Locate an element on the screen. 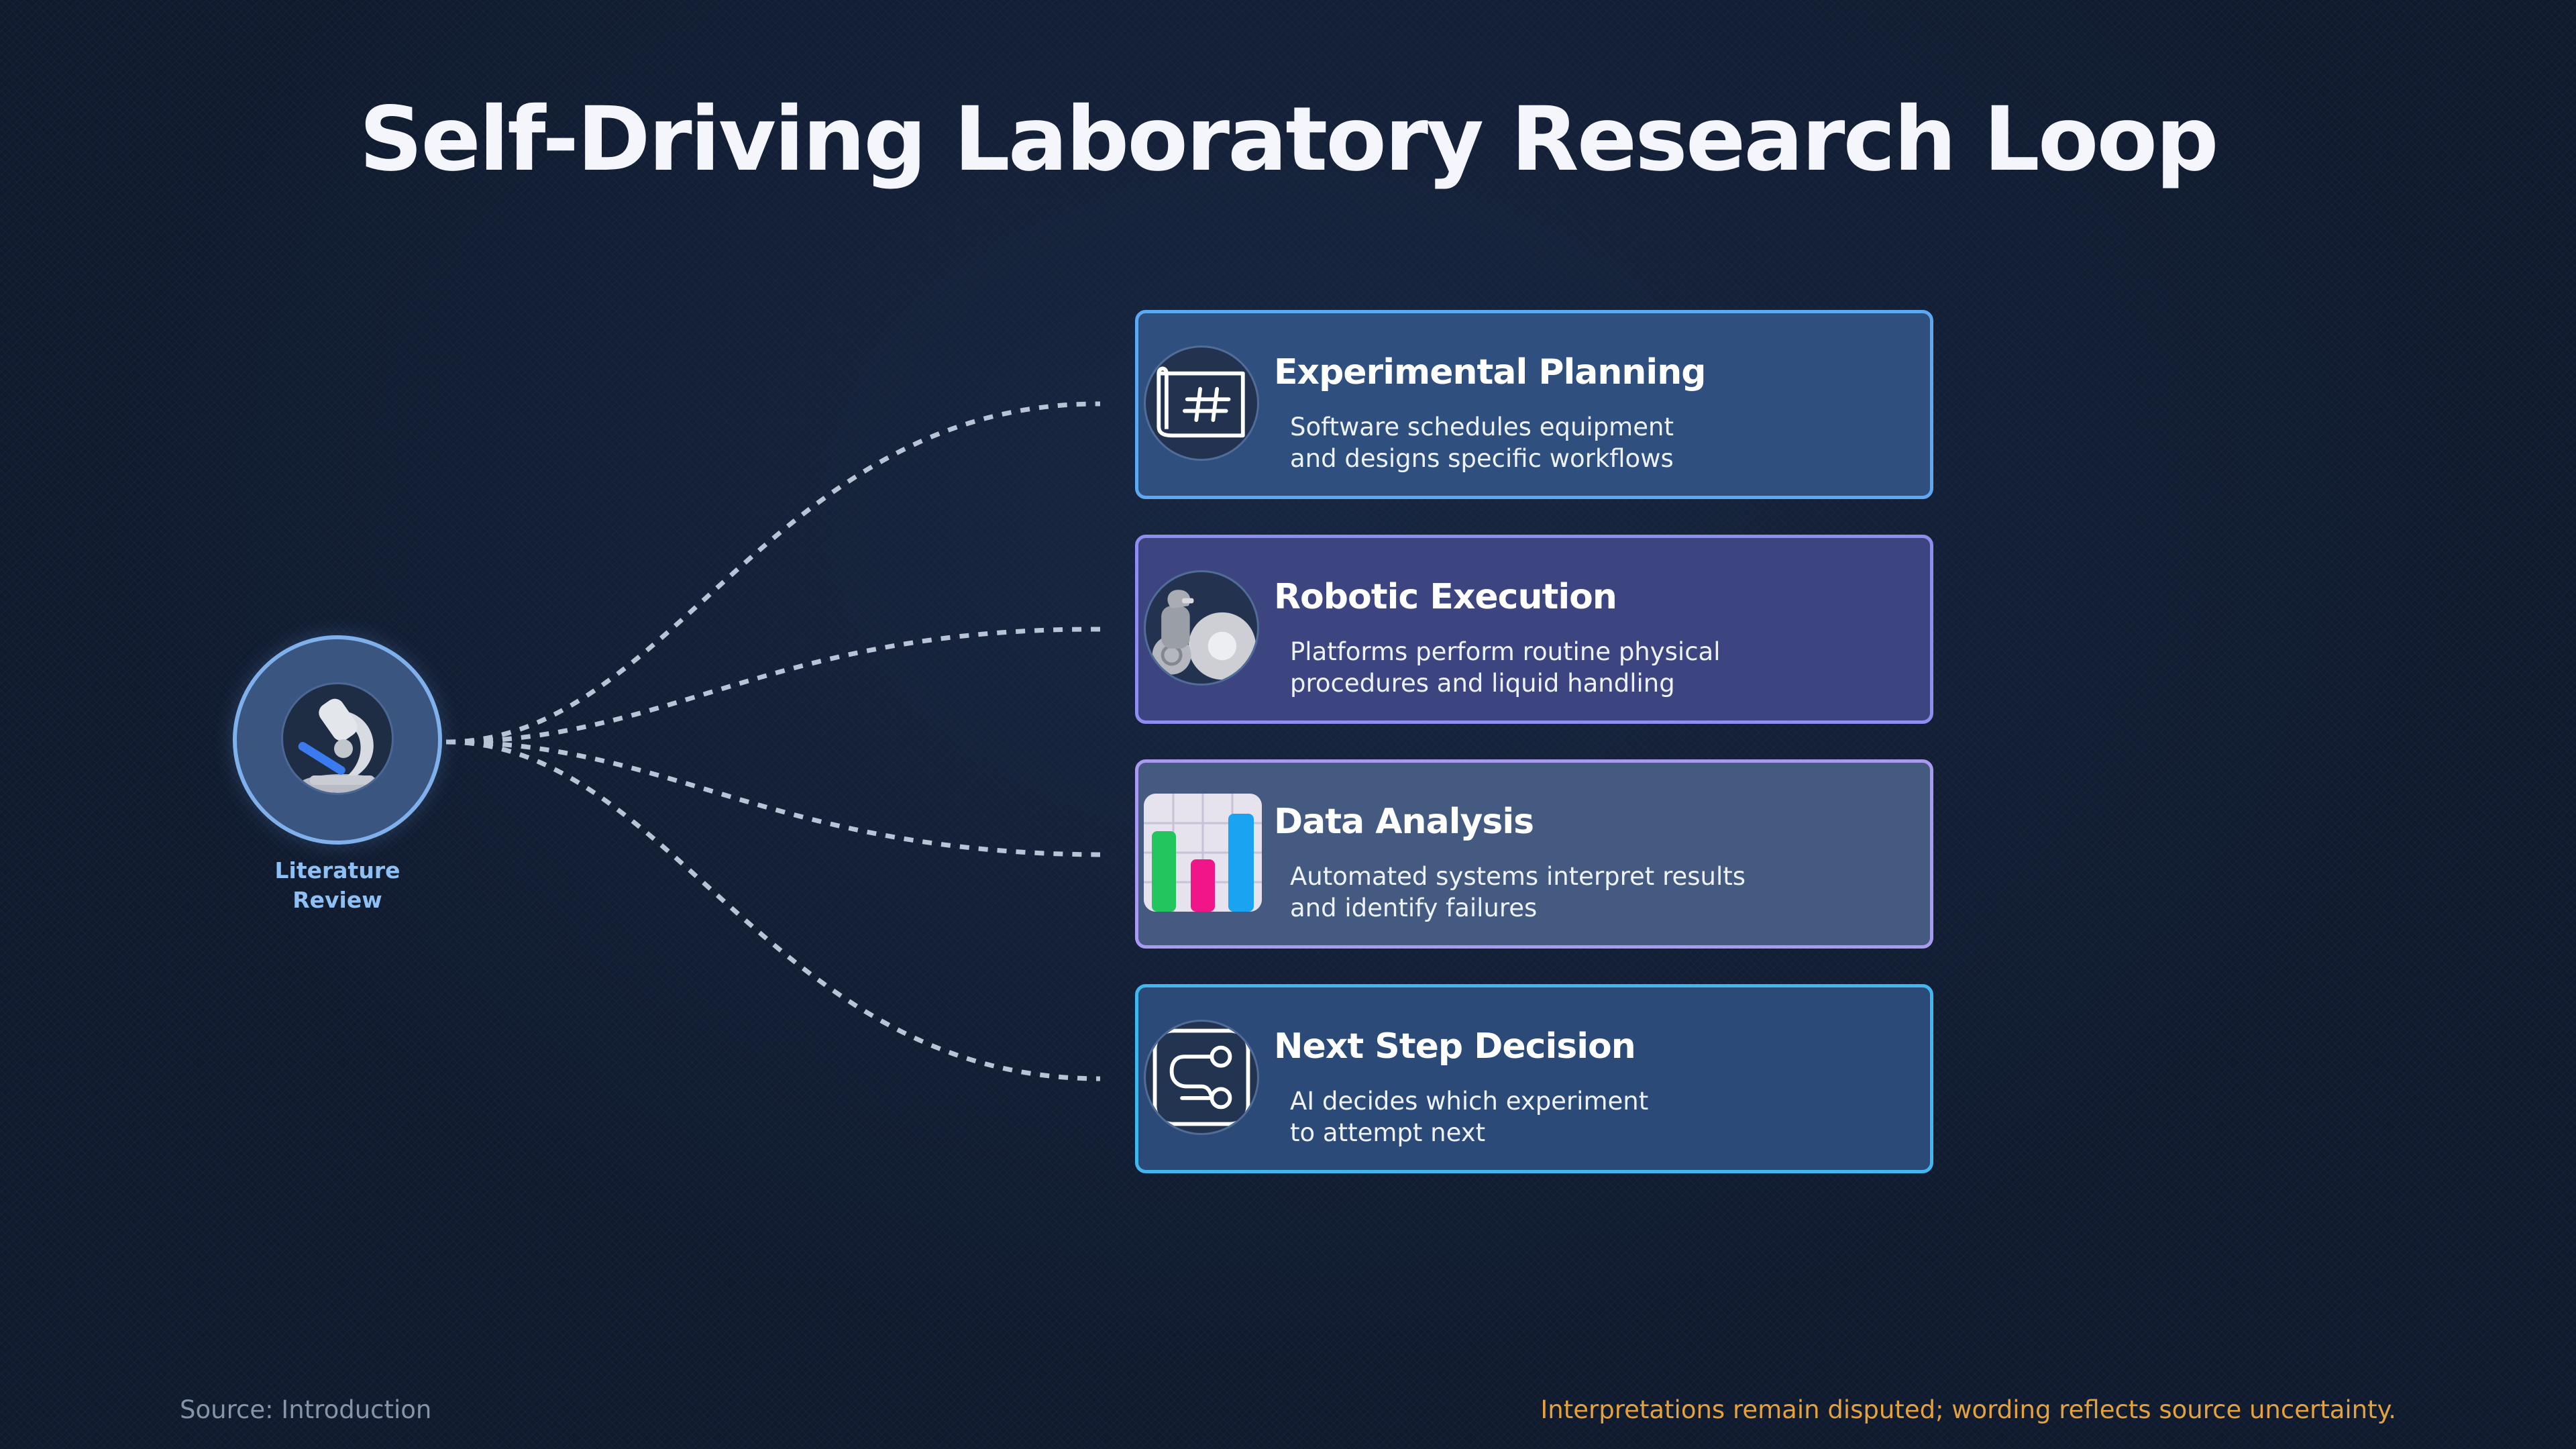  microscope-icon is located at coordinates (337, 738).